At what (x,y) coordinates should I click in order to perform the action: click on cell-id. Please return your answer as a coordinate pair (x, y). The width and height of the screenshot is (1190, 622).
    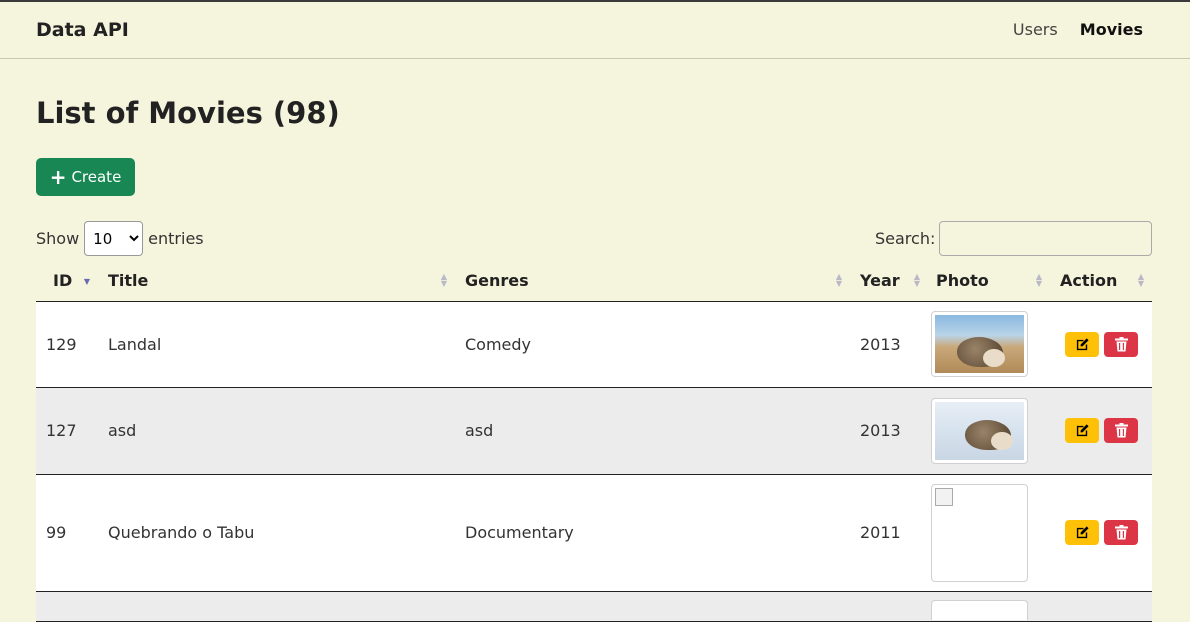
    Looking at the image, I should click on (67, 606).